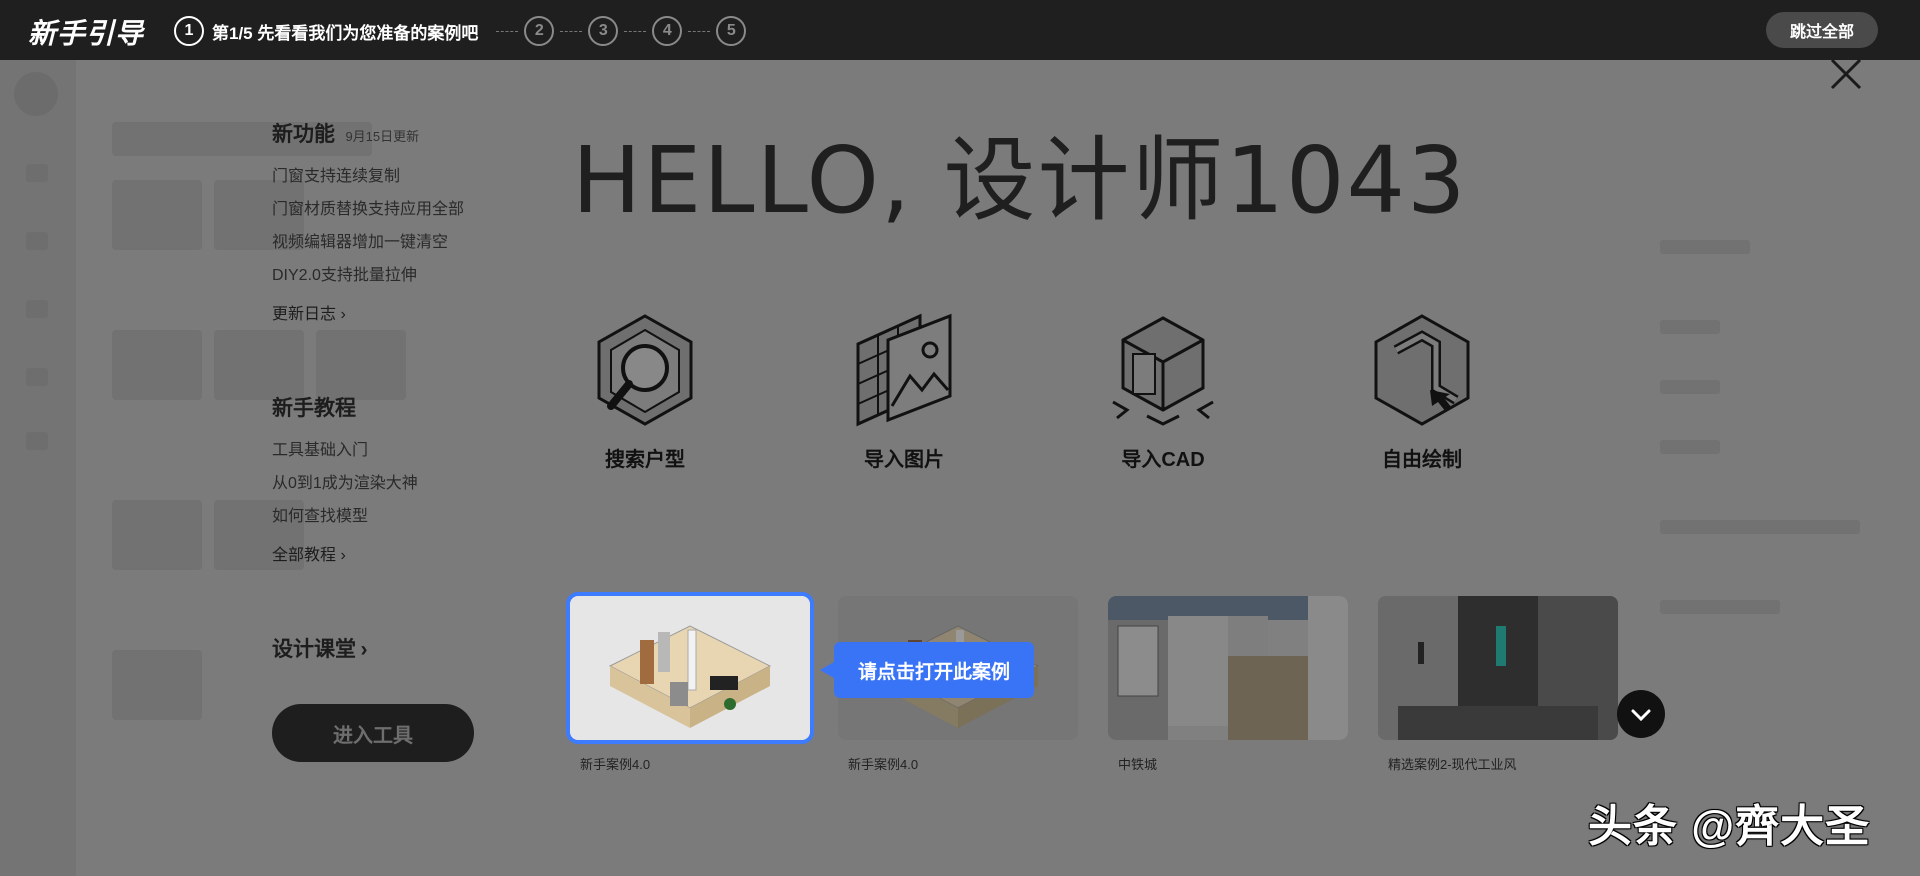 Image resolution: width=1920 pixels, height=876 pixels. Describe the element at coordinates (1422, 370) in the screenshot. I see `free-draw-icon` at that location.